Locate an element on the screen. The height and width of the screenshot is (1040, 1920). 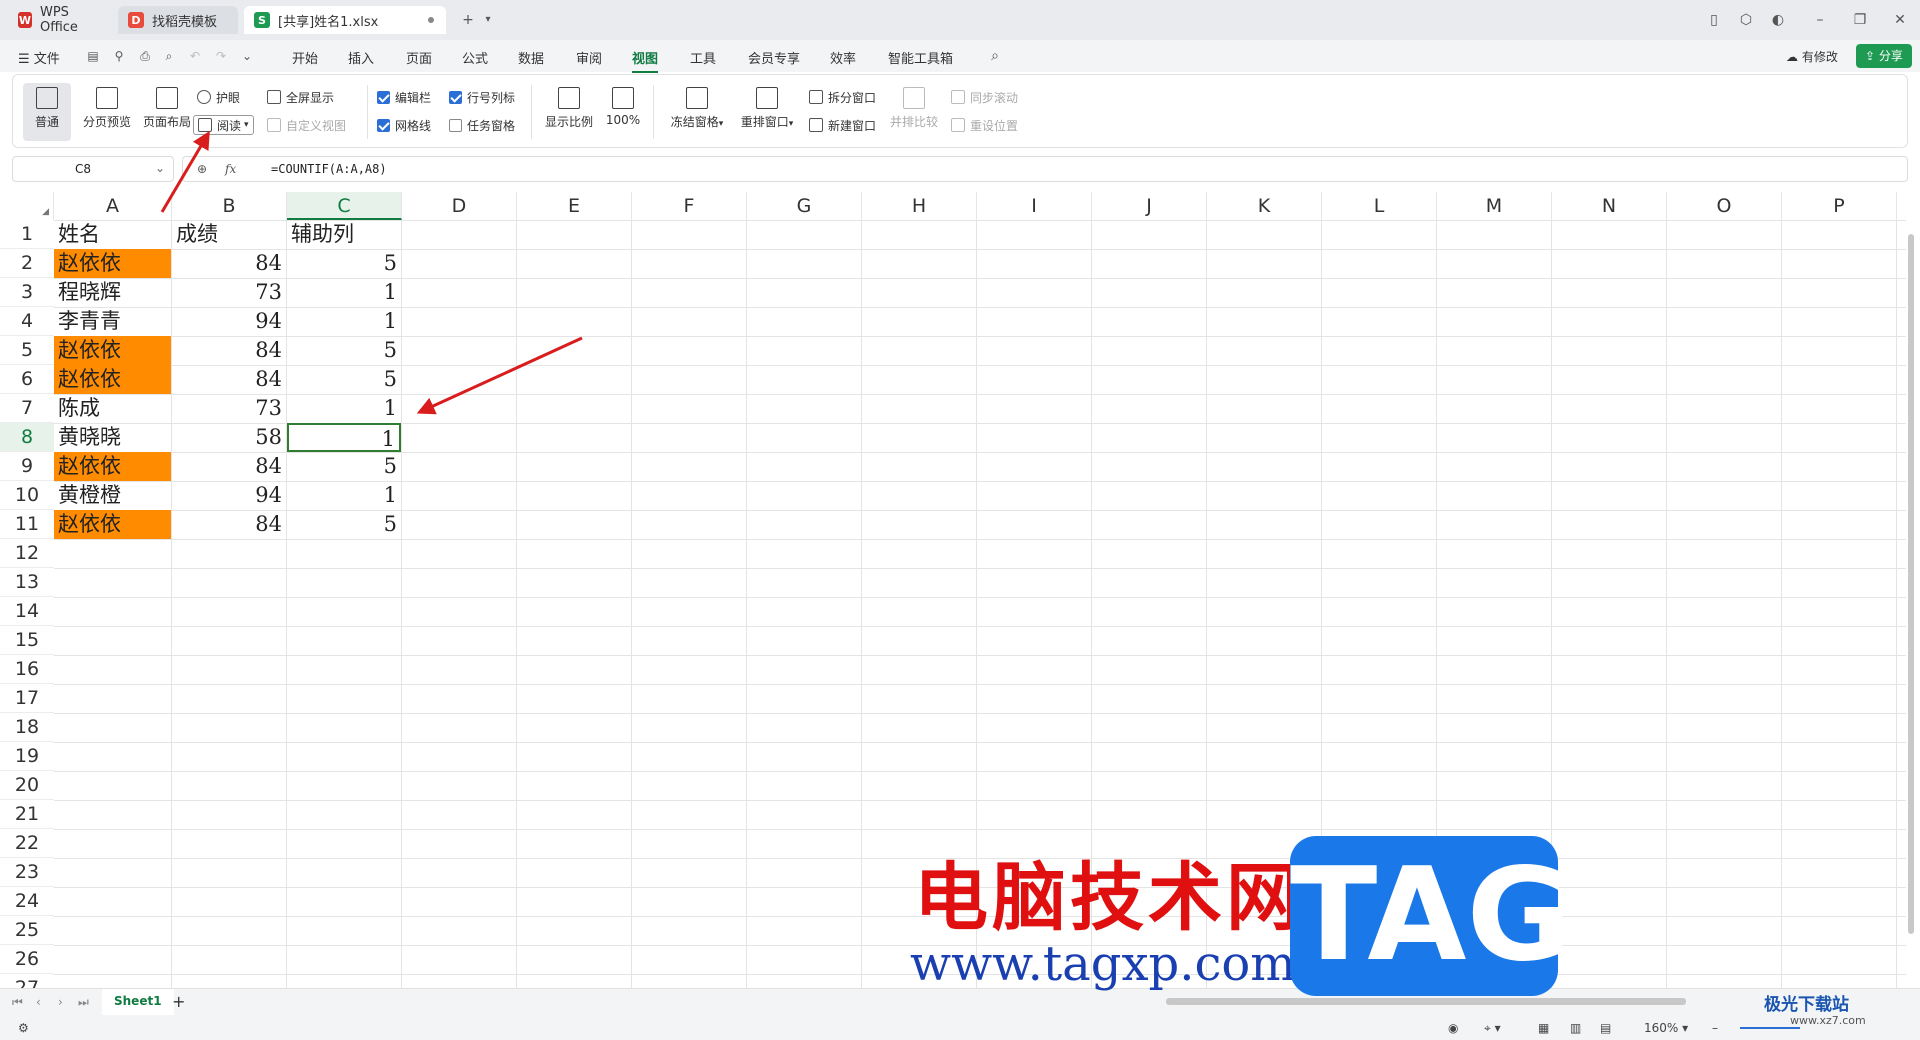
cell-b7: 73 is located at coordinates (229, 408).